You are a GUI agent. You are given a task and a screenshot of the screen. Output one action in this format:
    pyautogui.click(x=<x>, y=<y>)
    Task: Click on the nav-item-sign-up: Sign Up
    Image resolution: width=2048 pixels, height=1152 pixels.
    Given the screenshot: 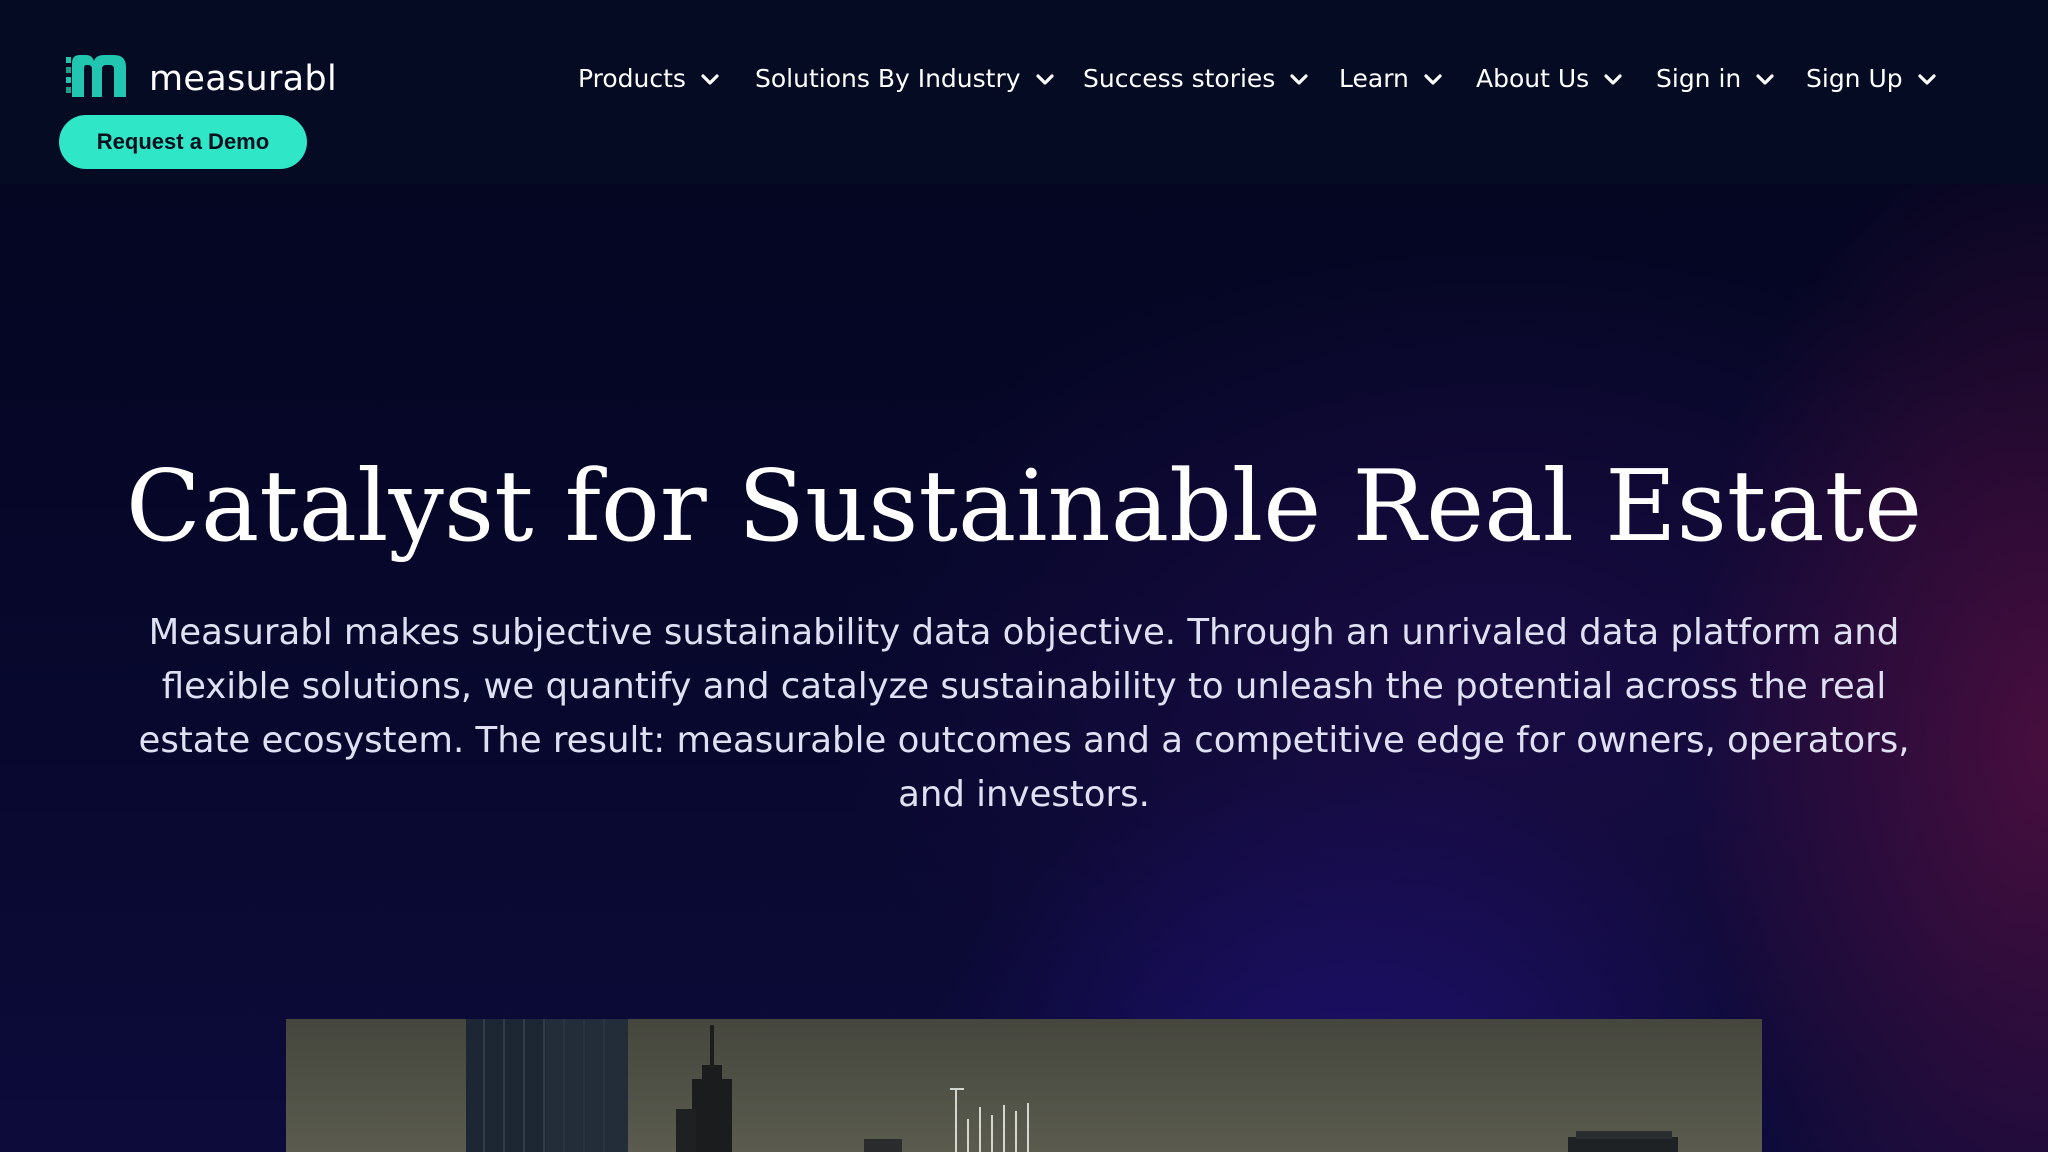 What is the action you would take?
    pyautogui.click(x=1871, y=78)
    